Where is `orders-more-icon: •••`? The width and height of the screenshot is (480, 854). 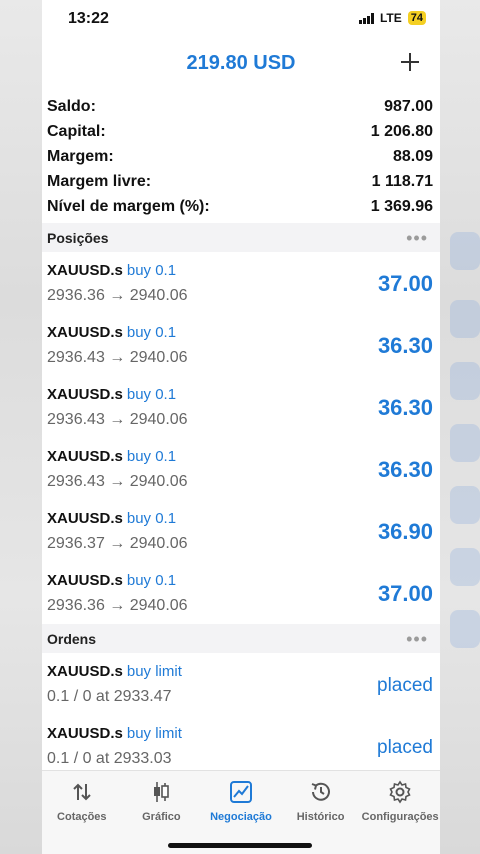 orders-more-icon: ••• is located at coordinates (417, 639).